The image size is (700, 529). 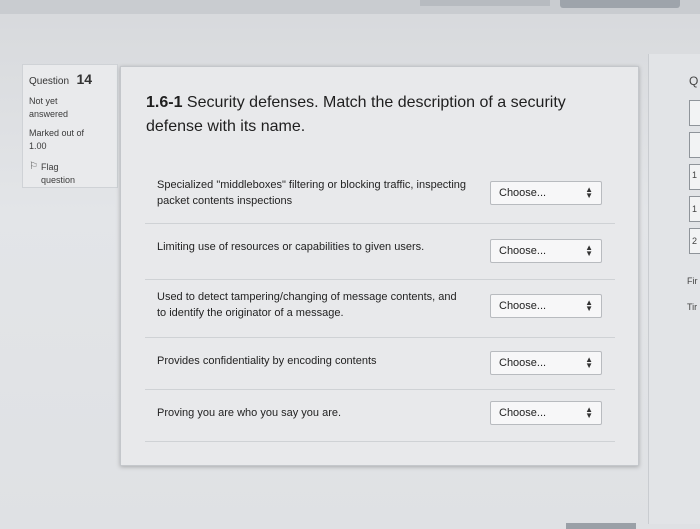 What do you see at coordinates (33, 166) in the screenshot?
I see `flag-icon: ⚐` at bounding box center [33, 166].